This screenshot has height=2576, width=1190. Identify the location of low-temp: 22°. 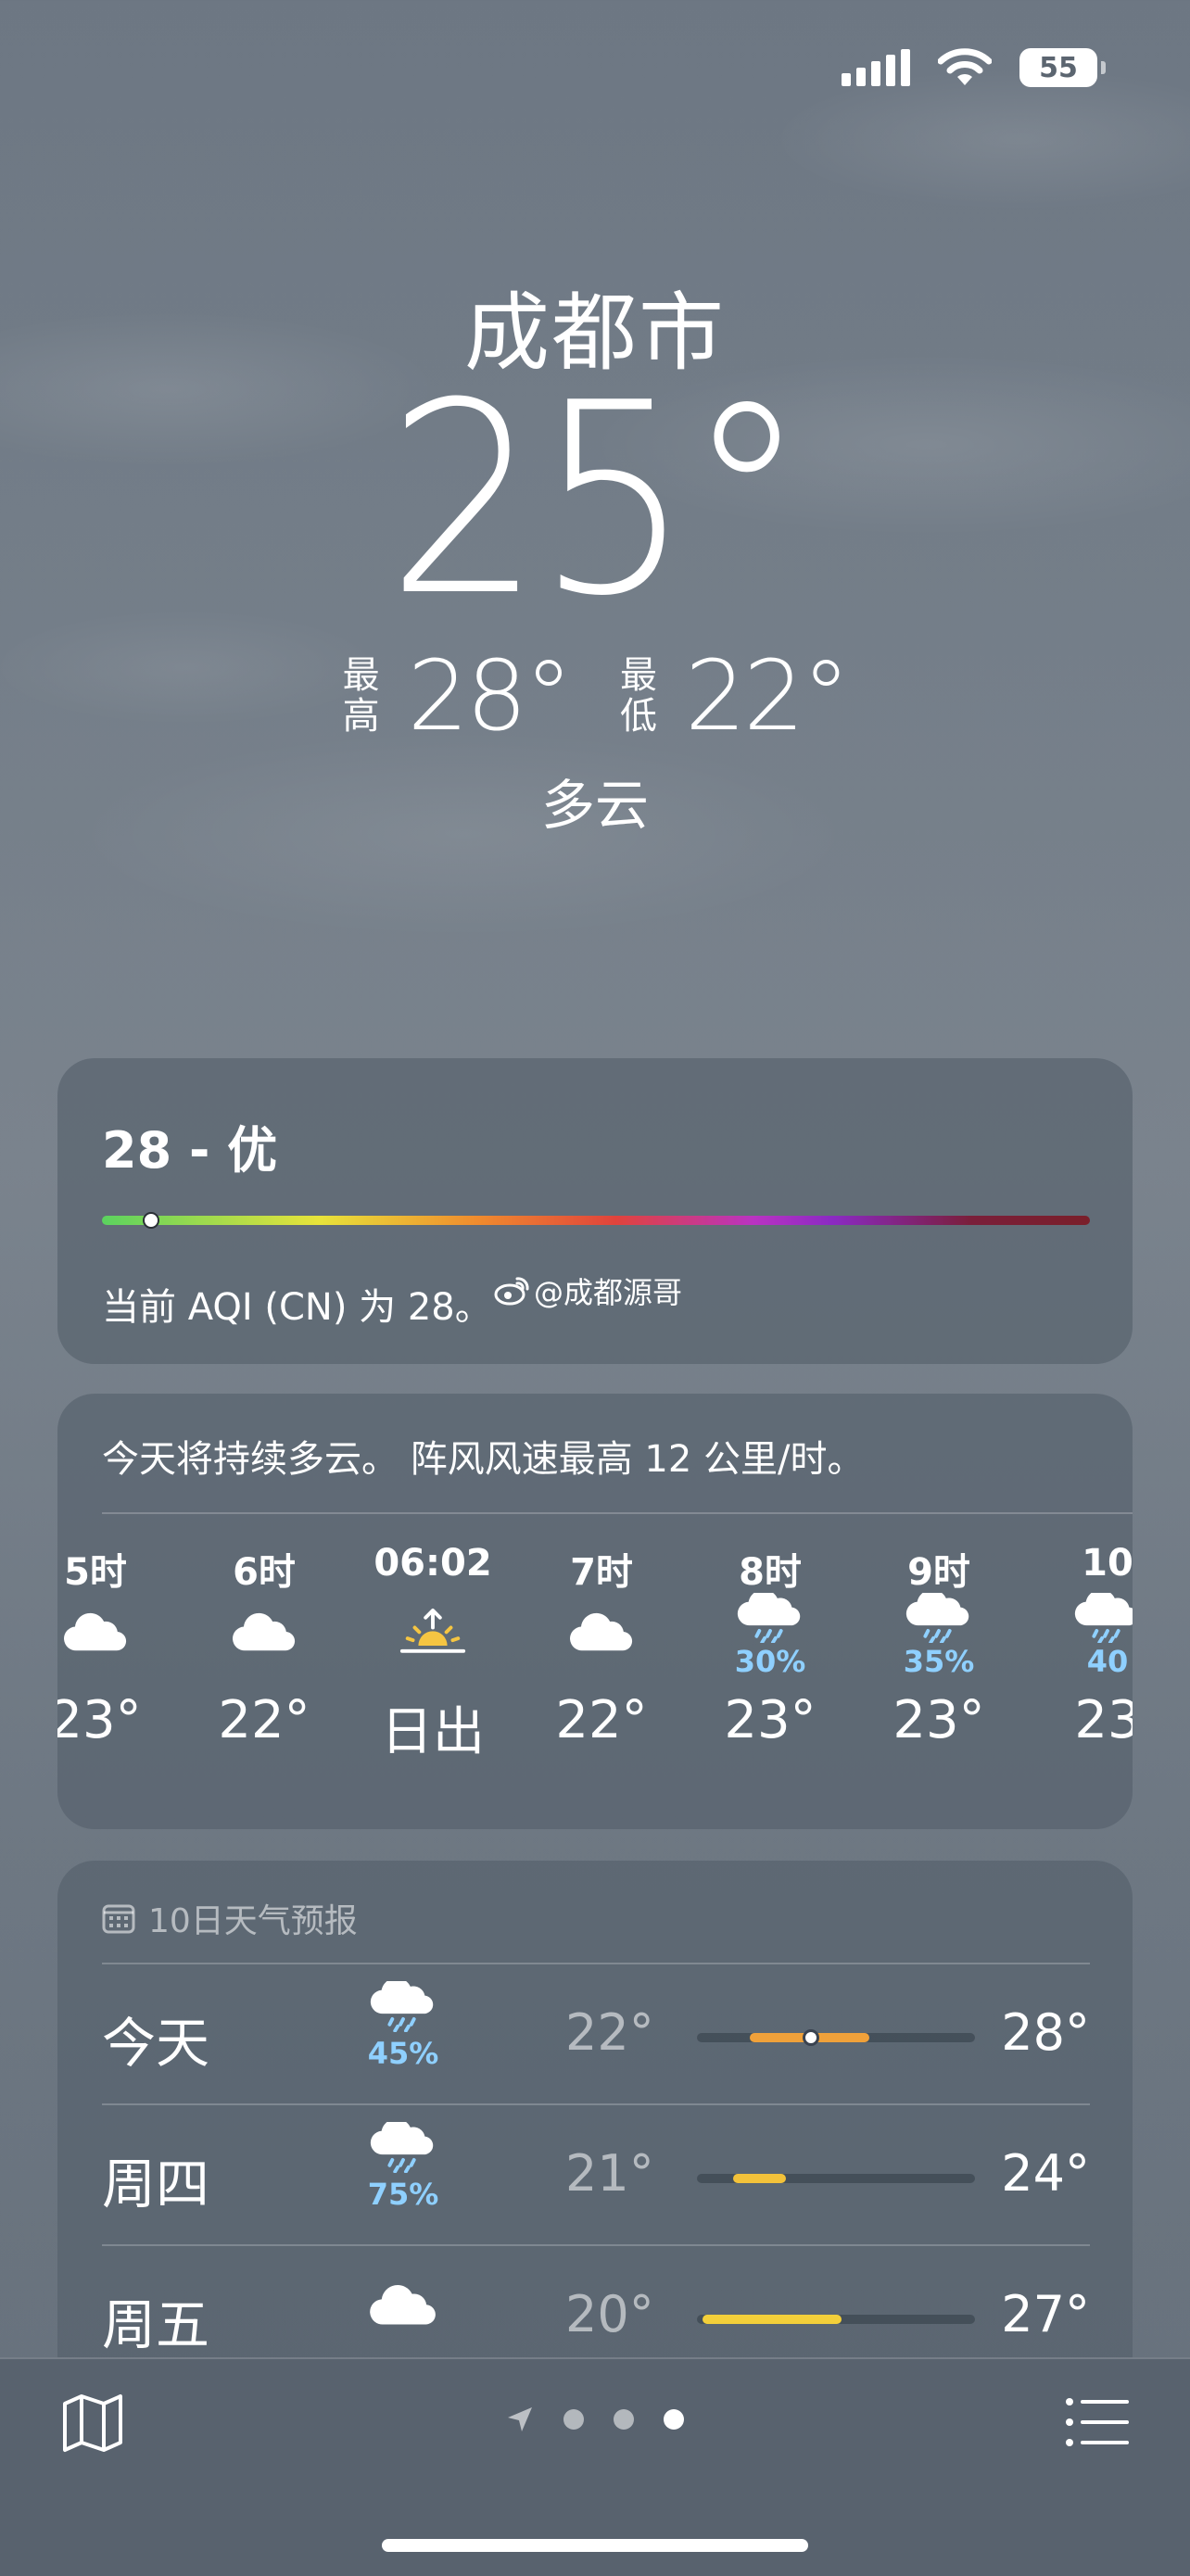
(609, 2033).